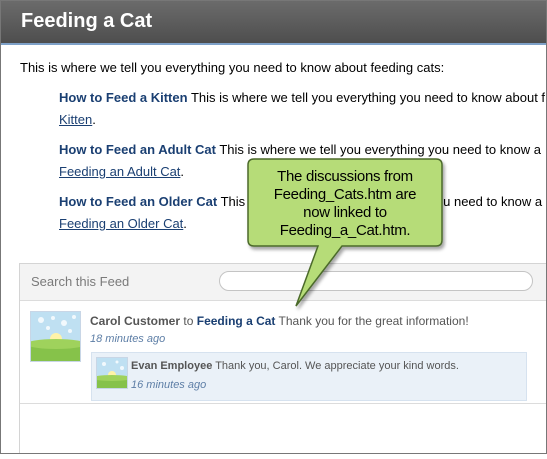  What do you see at coordinates (75, 119) in the screenshot?
I see `topic-link-kitten: Kitten` at bounding box center [75, 119].